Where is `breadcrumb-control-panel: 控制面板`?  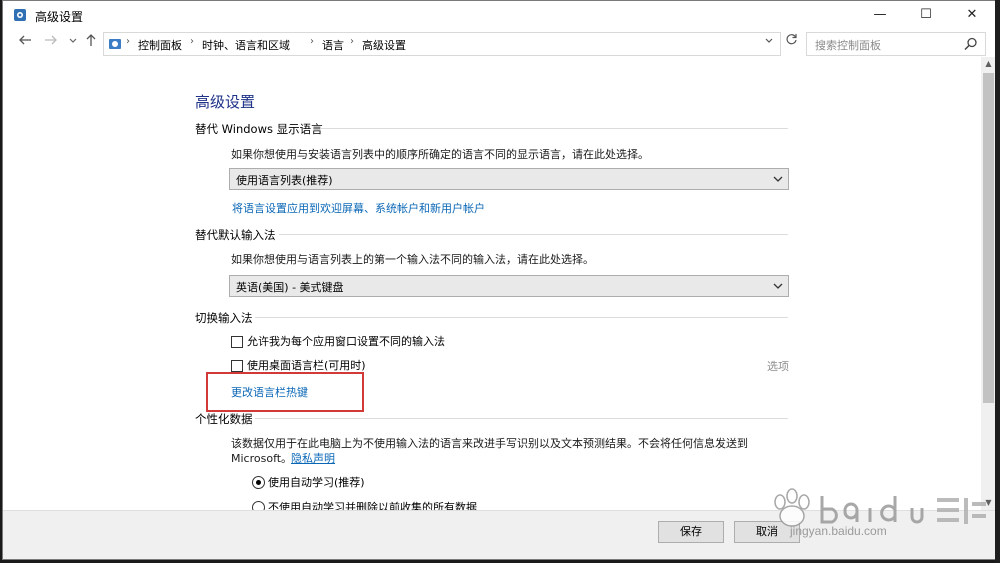 breadcrumb-control-panel: 控制面板 is located at coordinates (160, 45).